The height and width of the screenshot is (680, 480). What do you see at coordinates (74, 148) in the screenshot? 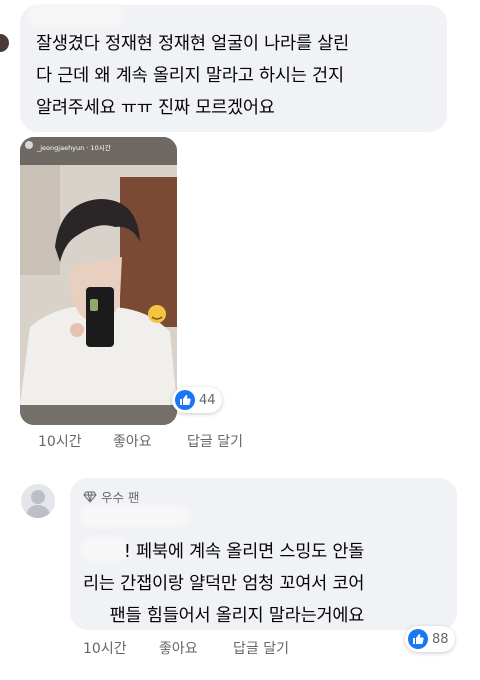
I see `story-username: _jeongjaehyun · 10시간` at bounding box center [74, 148].